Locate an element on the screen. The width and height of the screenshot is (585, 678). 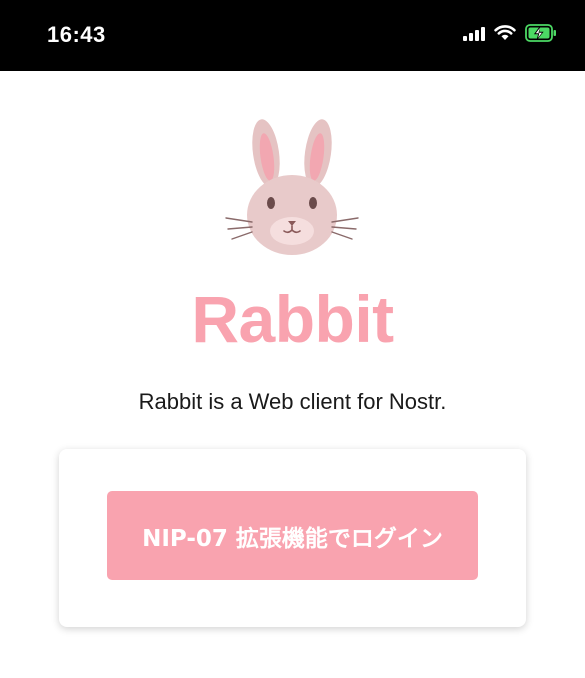
battery-charging-icon is located at coordinates (540, 33).